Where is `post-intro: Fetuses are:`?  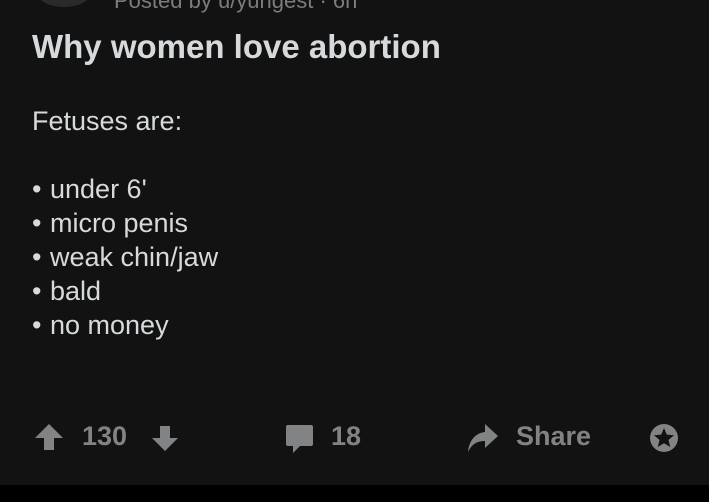 post-intro: Fetuses are: is located at coordinates (107, 121).